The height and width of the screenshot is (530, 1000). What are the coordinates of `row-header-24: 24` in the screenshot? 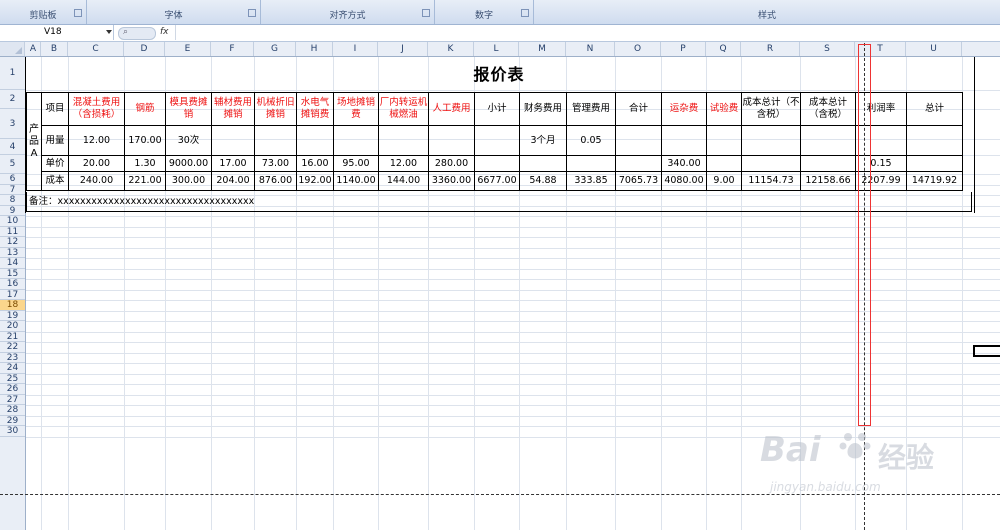 It's located at (12, 368).